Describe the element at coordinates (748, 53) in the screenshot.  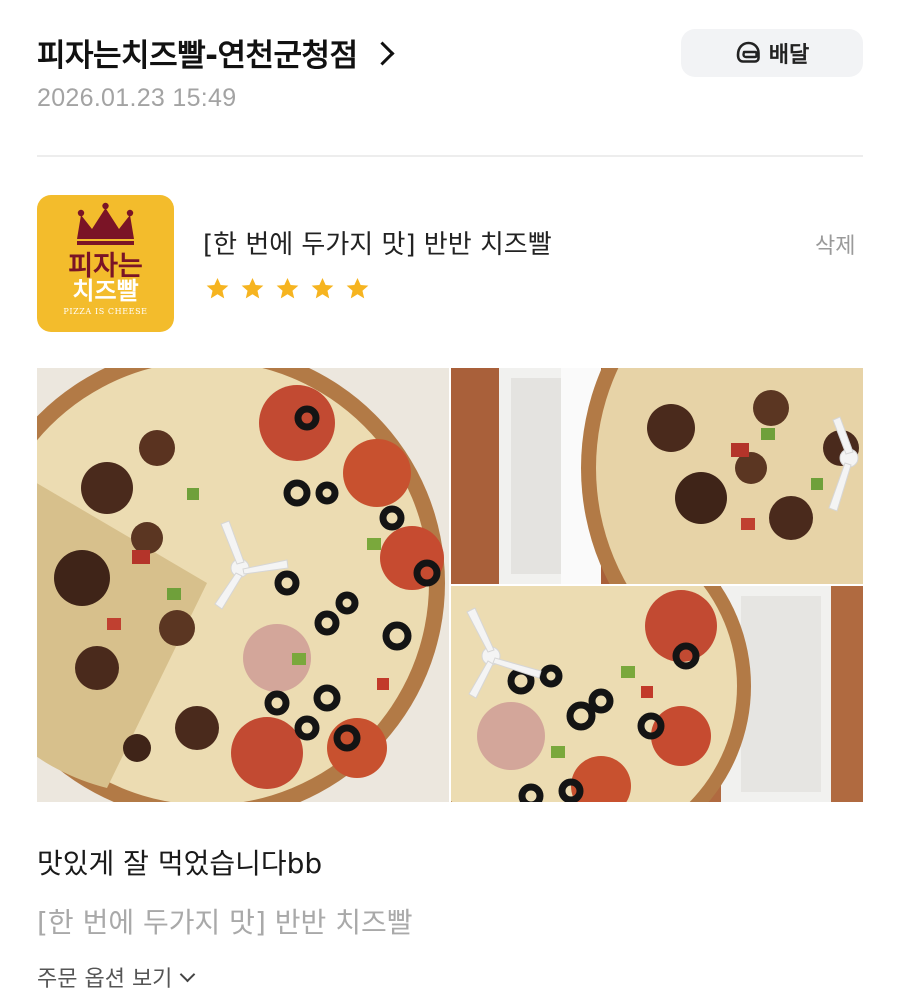
I see `helmet-icon` at that location.